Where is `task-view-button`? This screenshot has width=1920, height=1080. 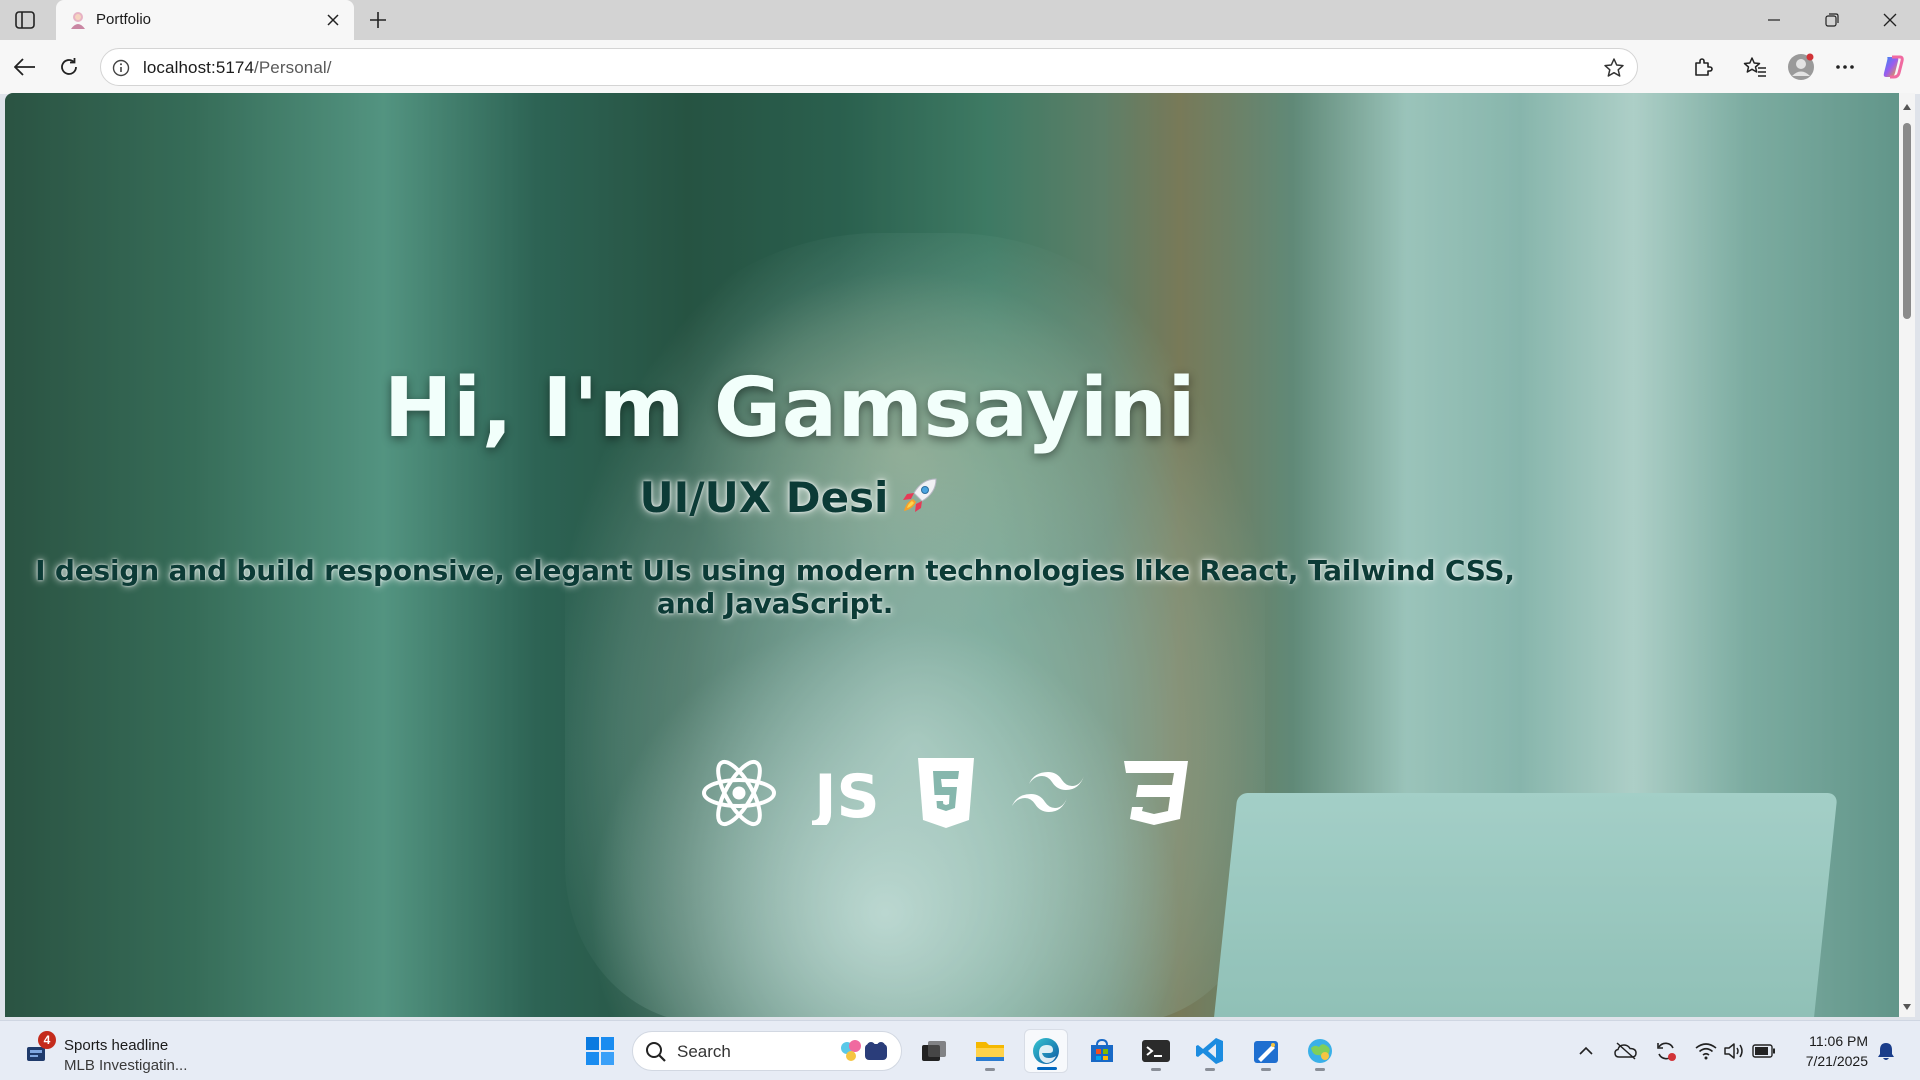
task-view-button is located at coordinates (934, 1051).